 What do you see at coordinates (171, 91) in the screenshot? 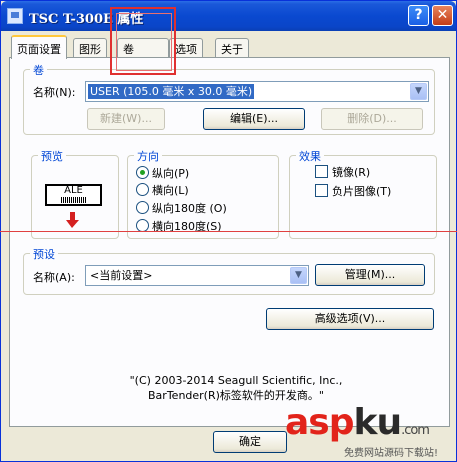
I see `roll-name-value: USER (105.0 毫米 x 30.0 毫米)` at bounding box center [171, 91].